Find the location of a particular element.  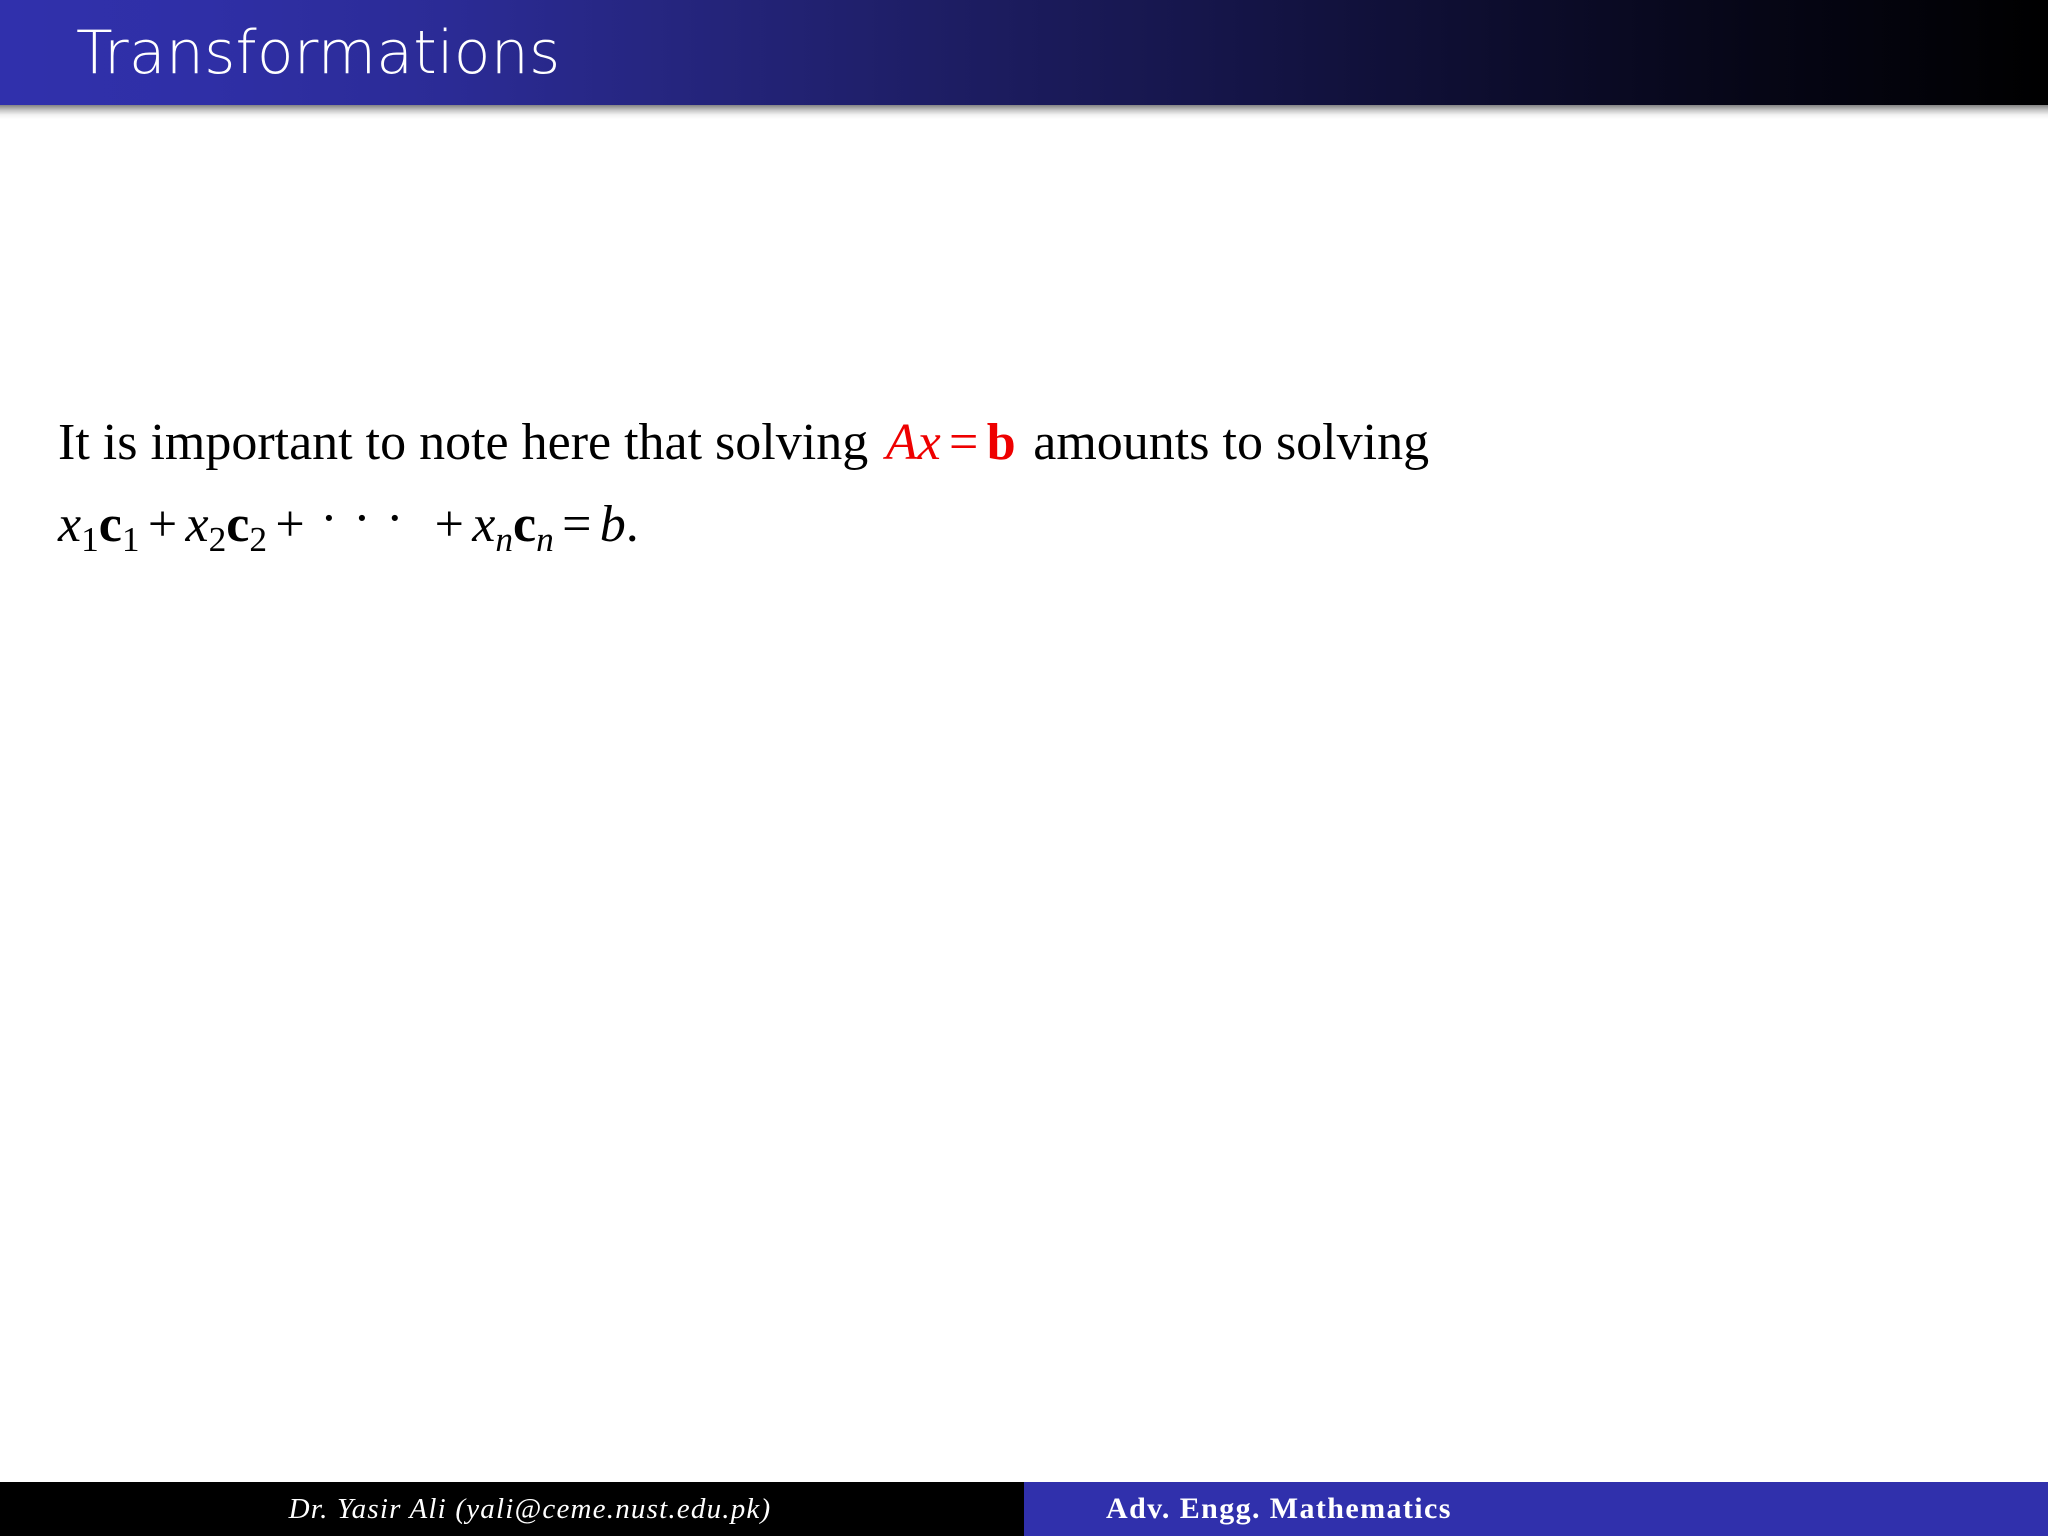

matrix-symbol-A: A is located at coordinates (901, 442).